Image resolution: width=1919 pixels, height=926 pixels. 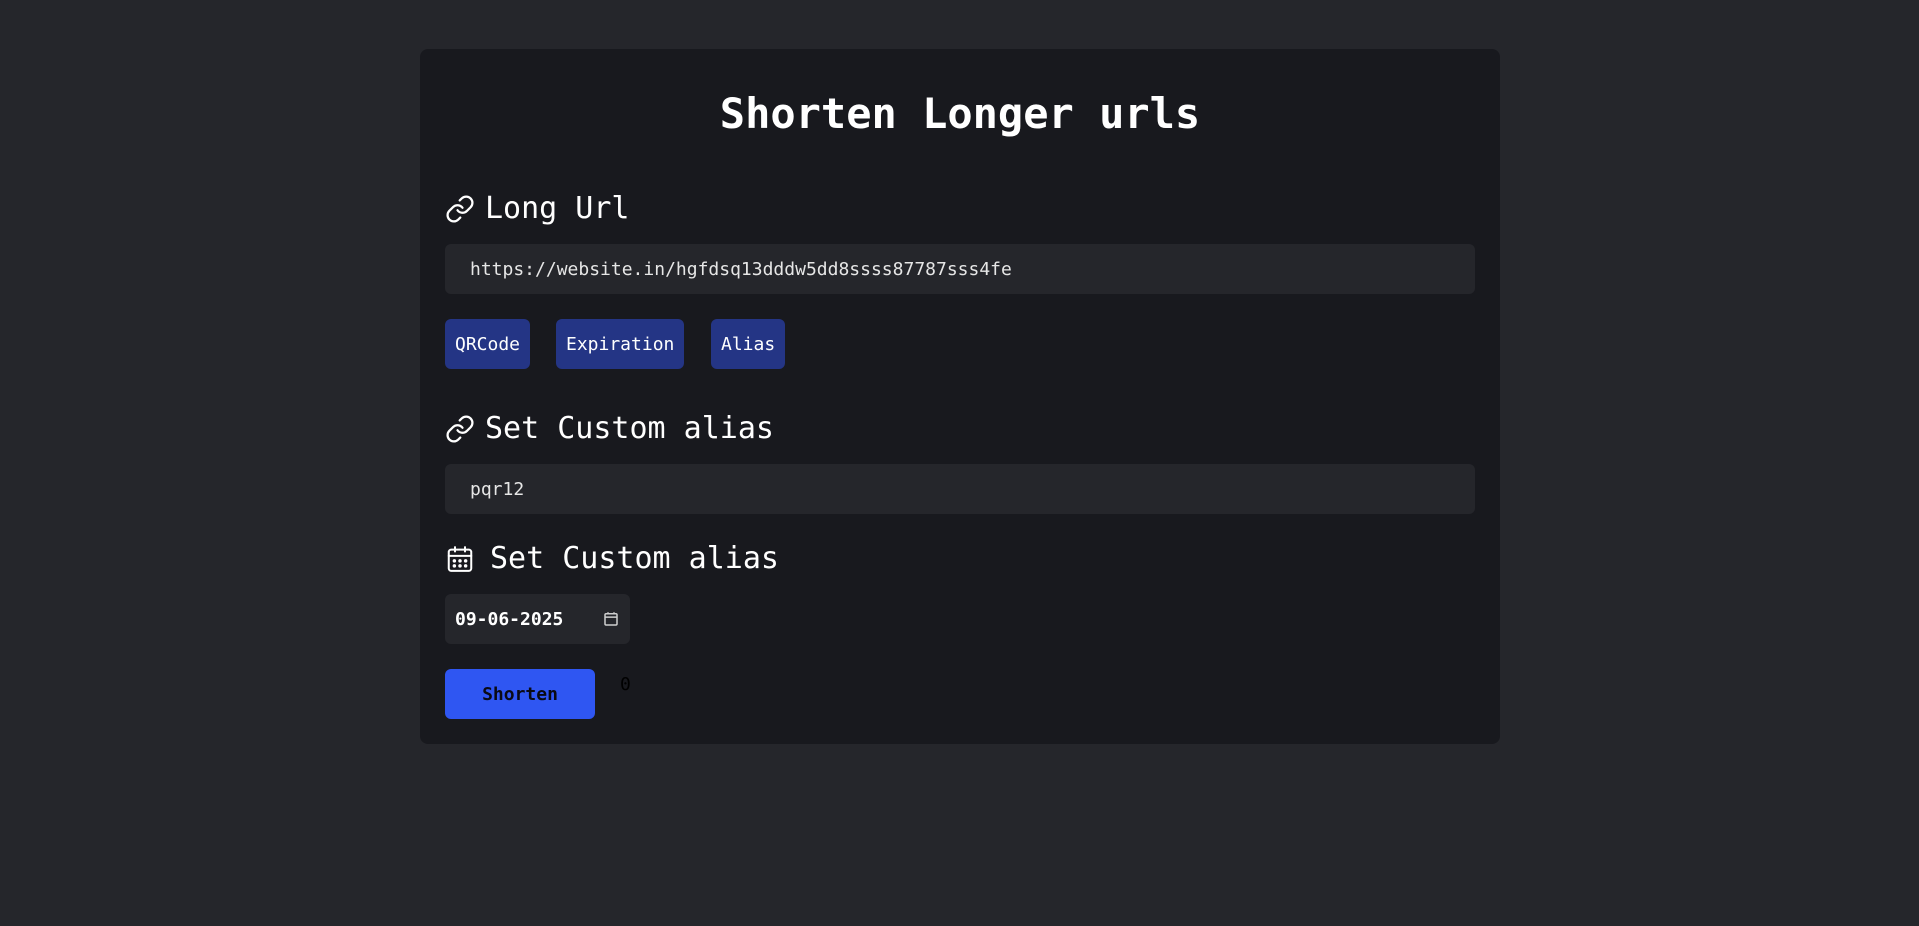 What do you see at coordinates (460, 559) in the screenshot?
I see `calendar-icon` at bounding box center [460, 559].